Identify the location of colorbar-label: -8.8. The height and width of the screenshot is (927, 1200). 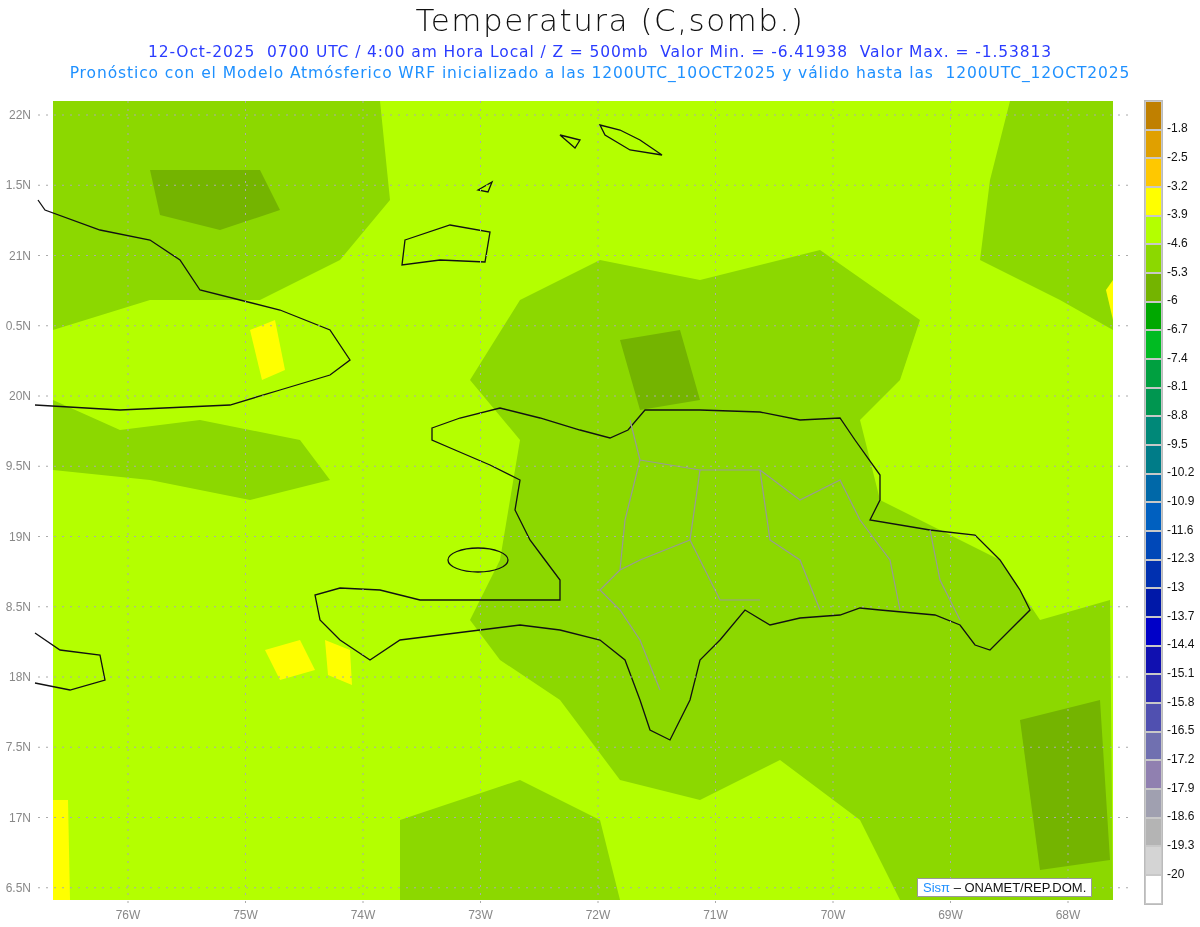
(1177, 415).